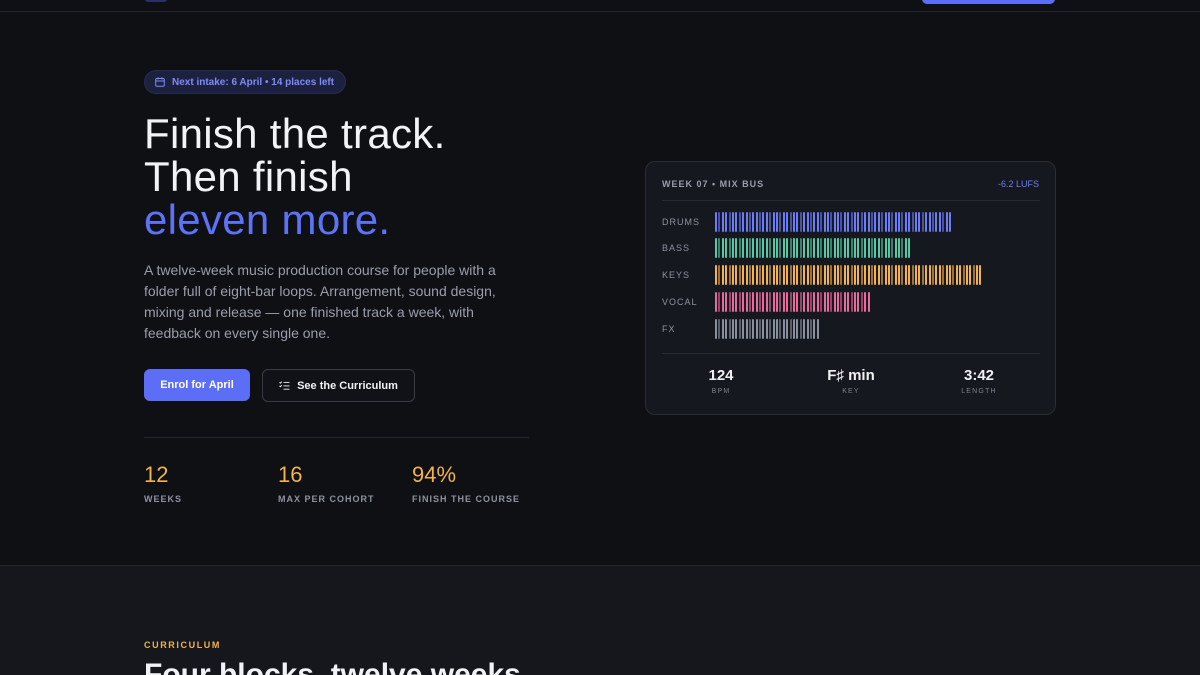  I want to click on nav-cta-button, so click(988, 2).